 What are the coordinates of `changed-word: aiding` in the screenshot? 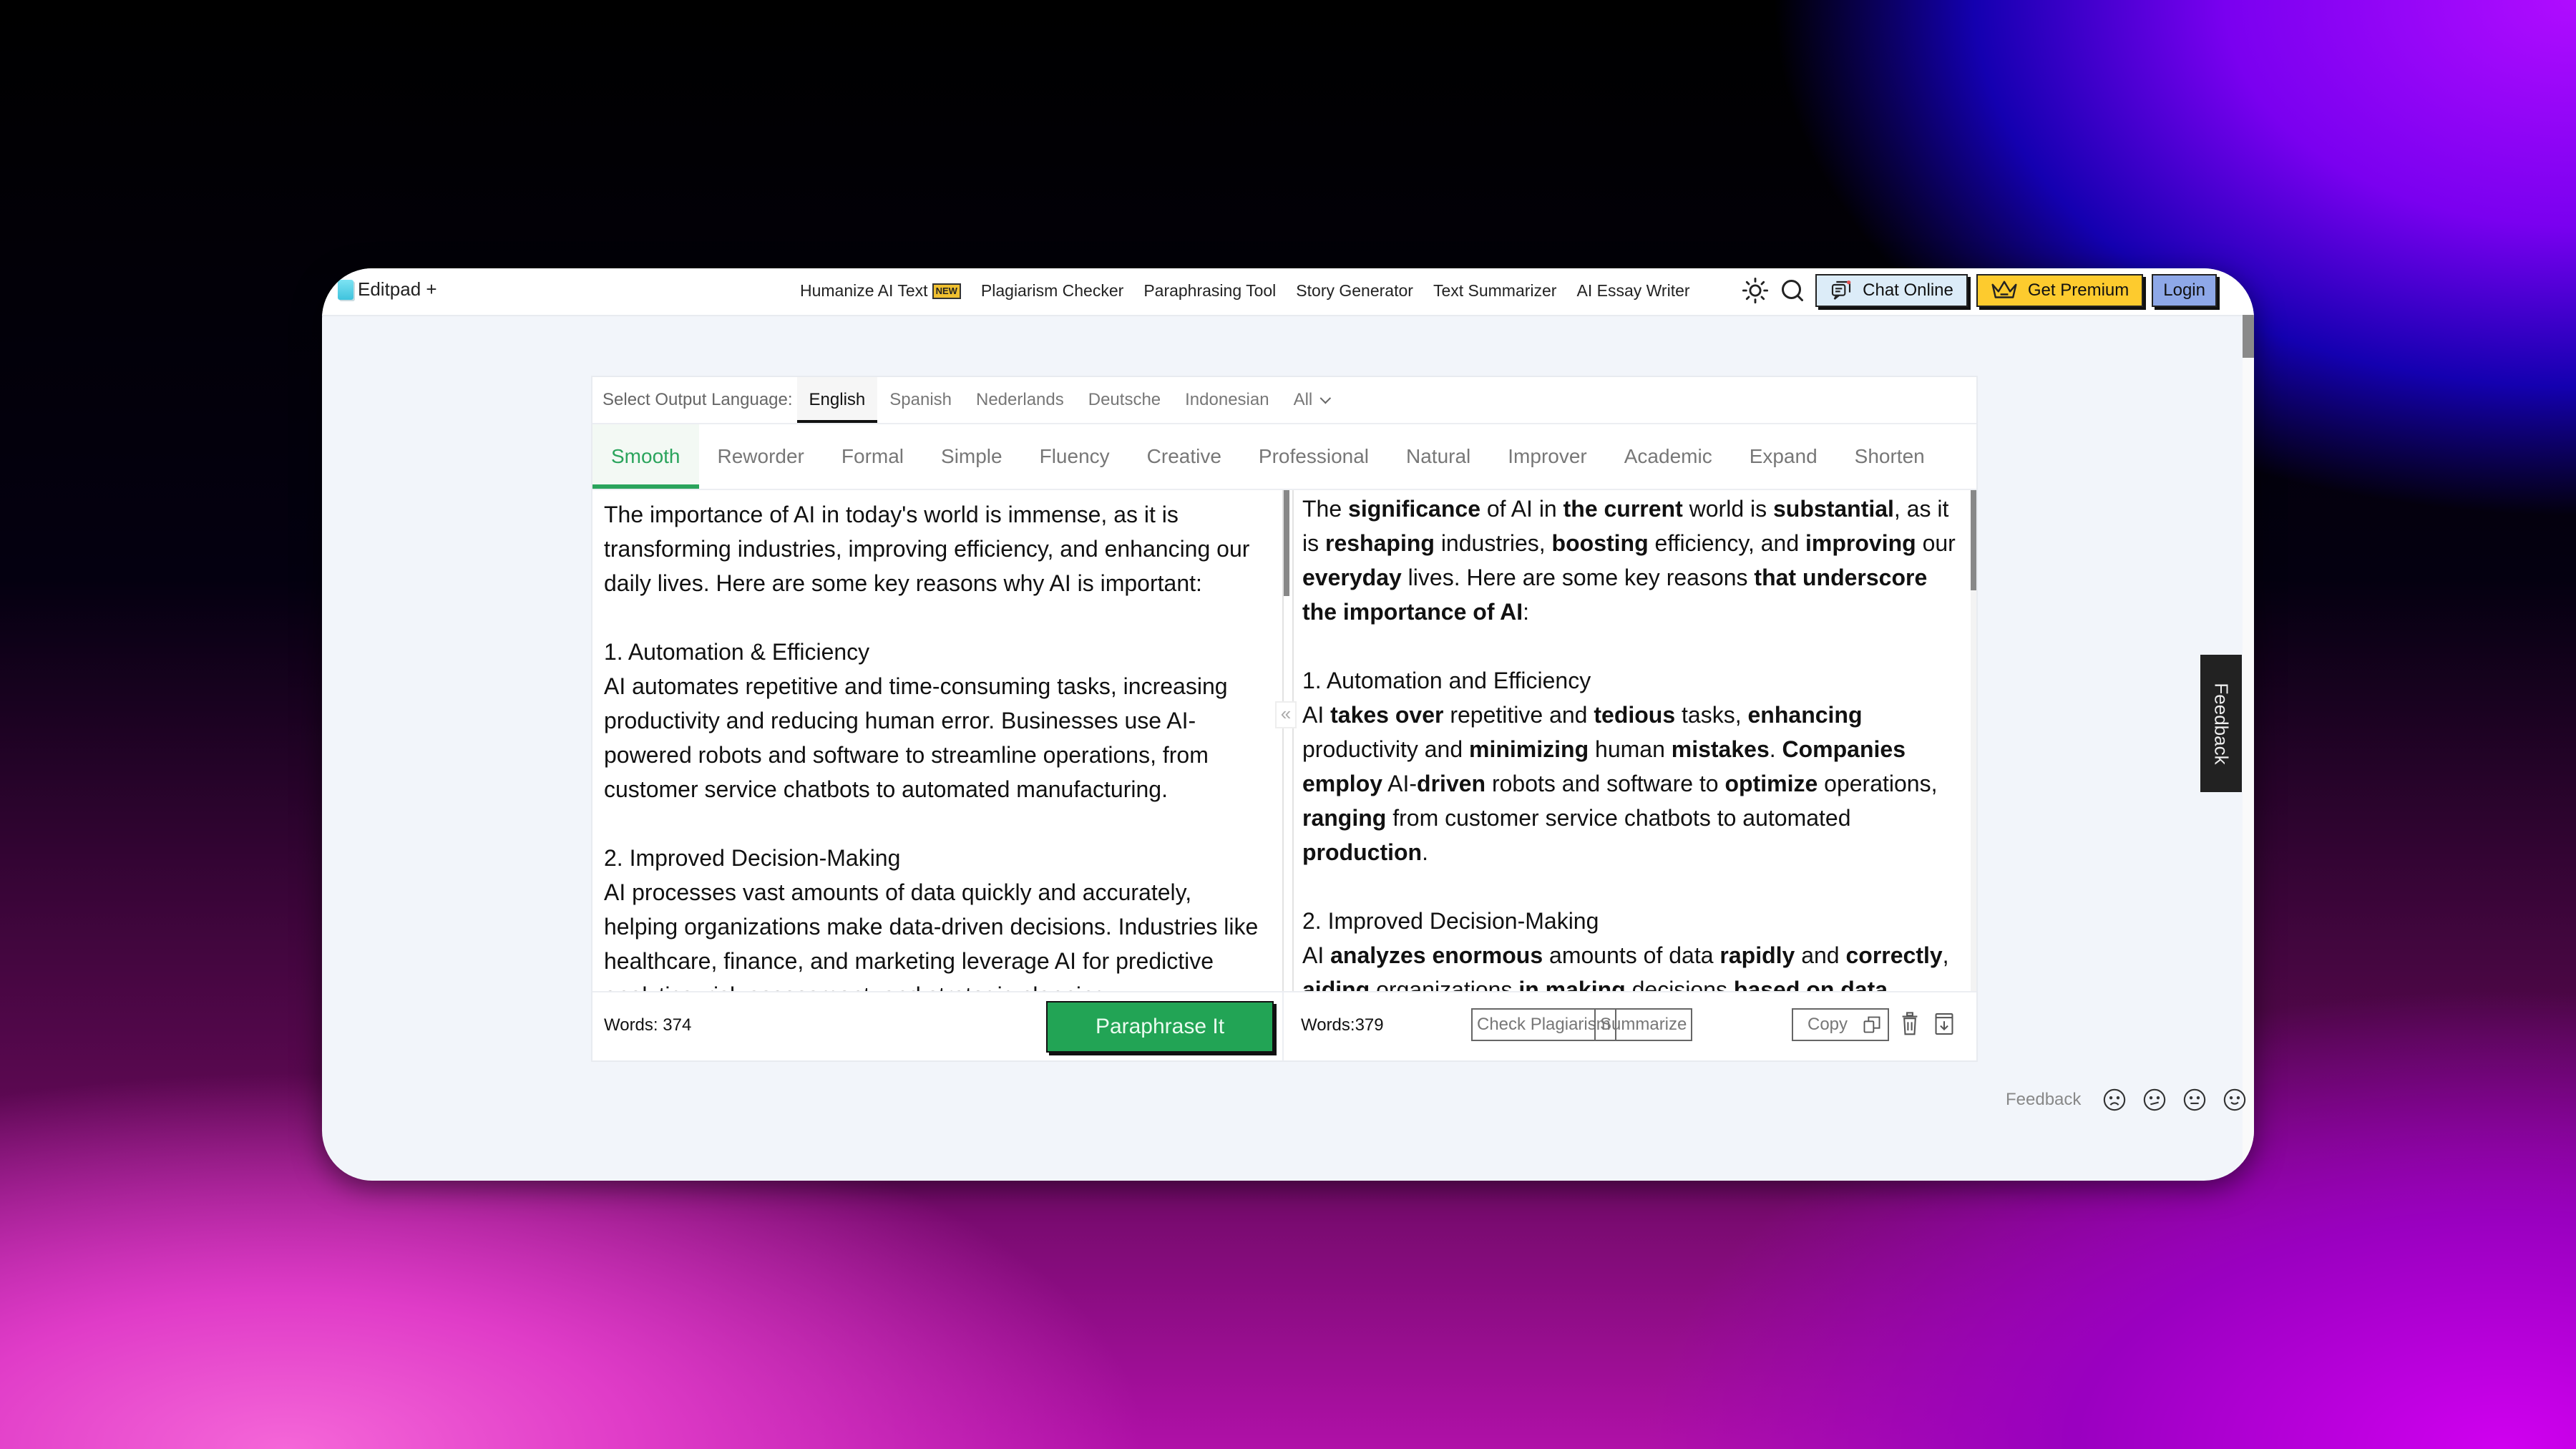 It's located at (1336, 984).